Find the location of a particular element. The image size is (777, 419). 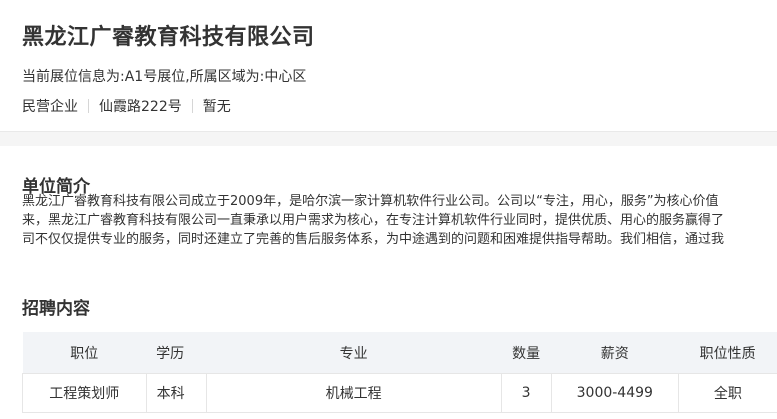

company-meta: 民营企业 仙霞路222号 暂无 is located at coordinates (126, 106).